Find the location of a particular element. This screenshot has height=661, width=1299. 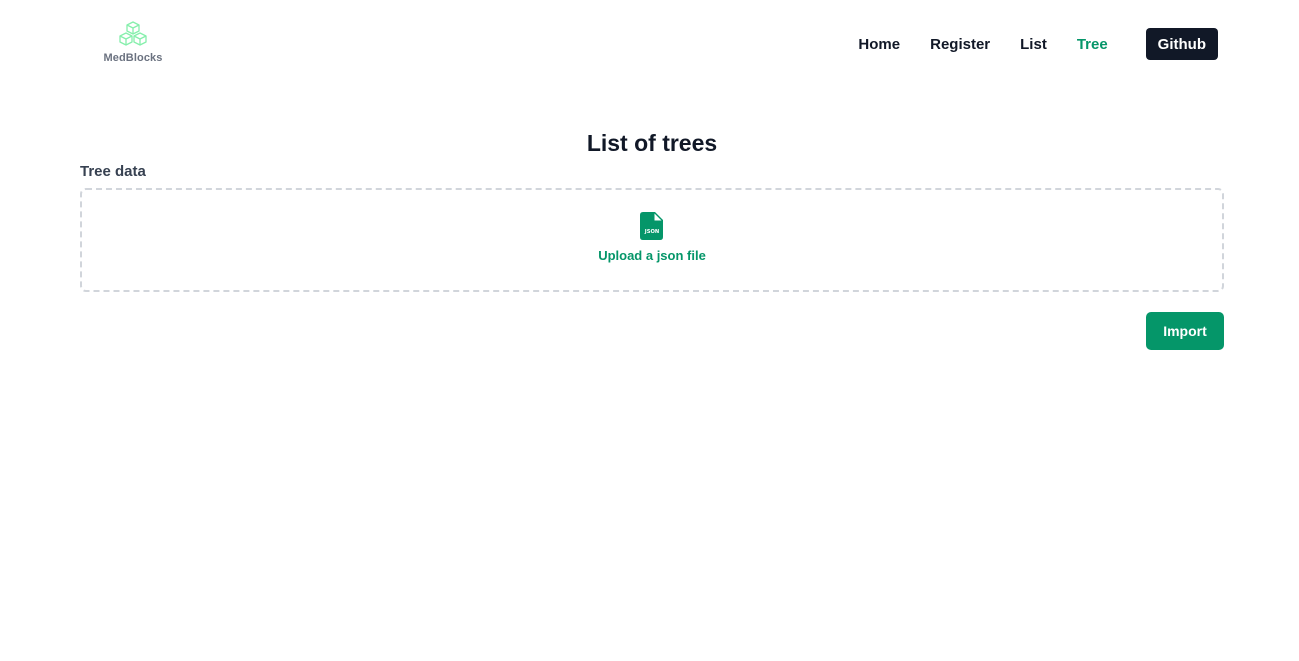

nav-link-list: List is located at coordinates (1033, 44).